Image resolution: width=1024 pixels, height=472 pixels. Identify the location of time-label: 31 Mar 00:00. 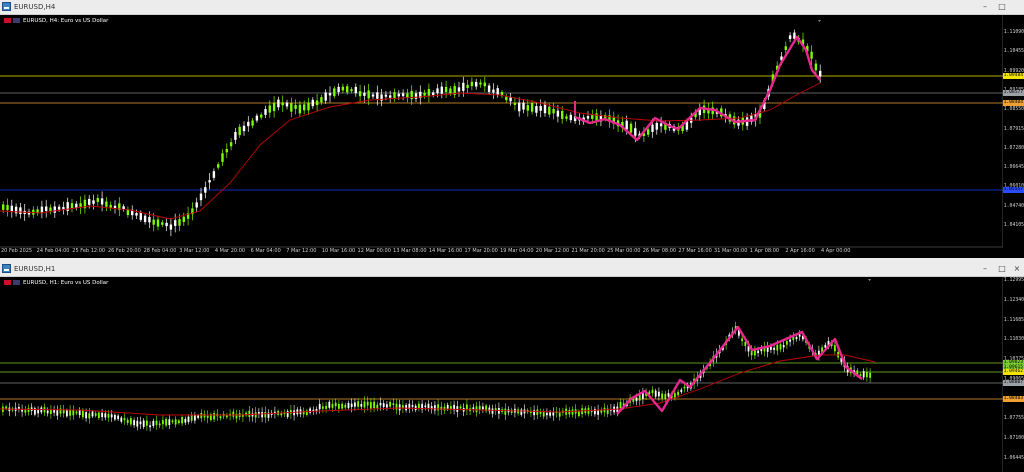
(731, 251).